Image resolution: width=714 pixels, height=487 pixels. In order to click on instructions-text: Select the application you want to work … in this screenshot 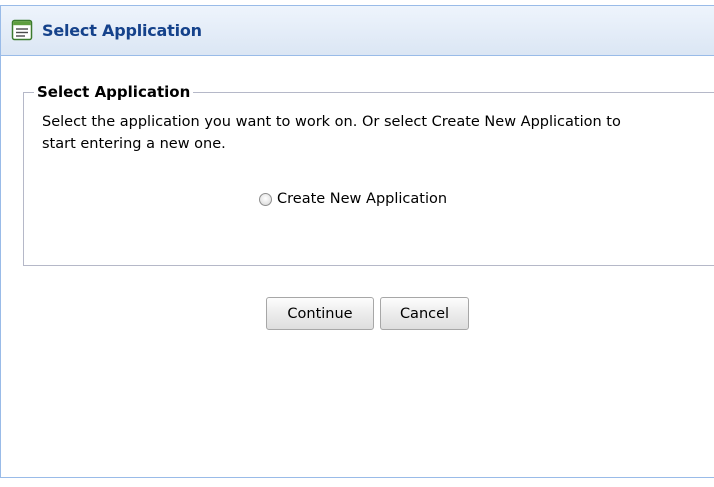, I will do `click(331, 133)`.